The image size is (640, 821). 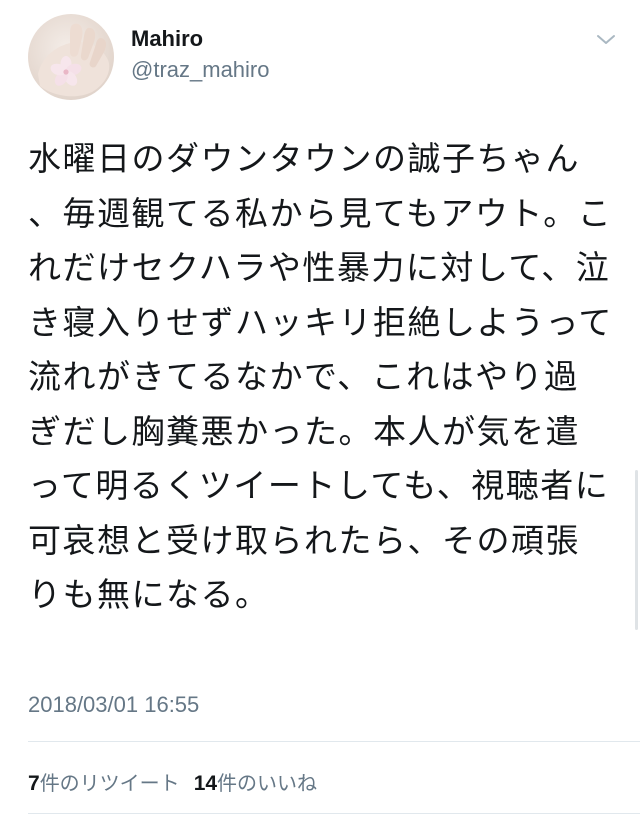 I want to click on avatar, so click(x=71, y=57).